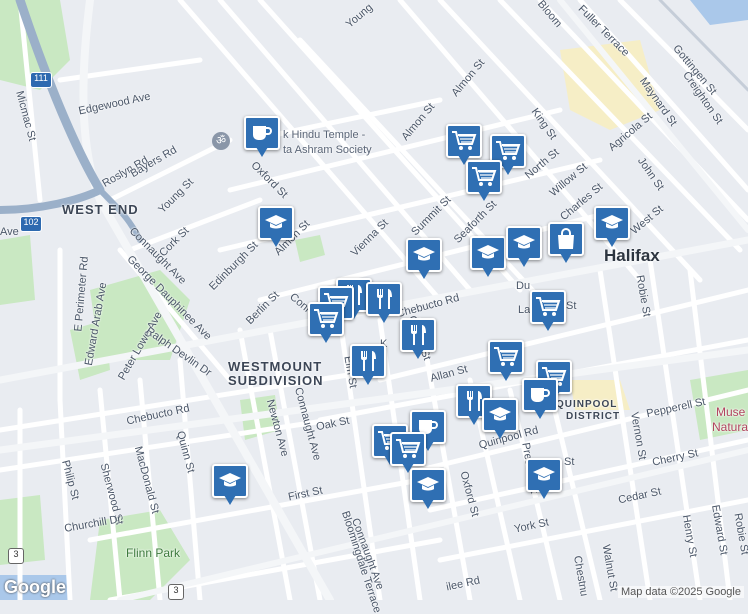 Image resolution: width=748 pixels, height=614 pixels. Describe the element at coordinates (327, 150) in the screenshot. I see `poi-label-temple-2: ta Ashram Society` at that location.